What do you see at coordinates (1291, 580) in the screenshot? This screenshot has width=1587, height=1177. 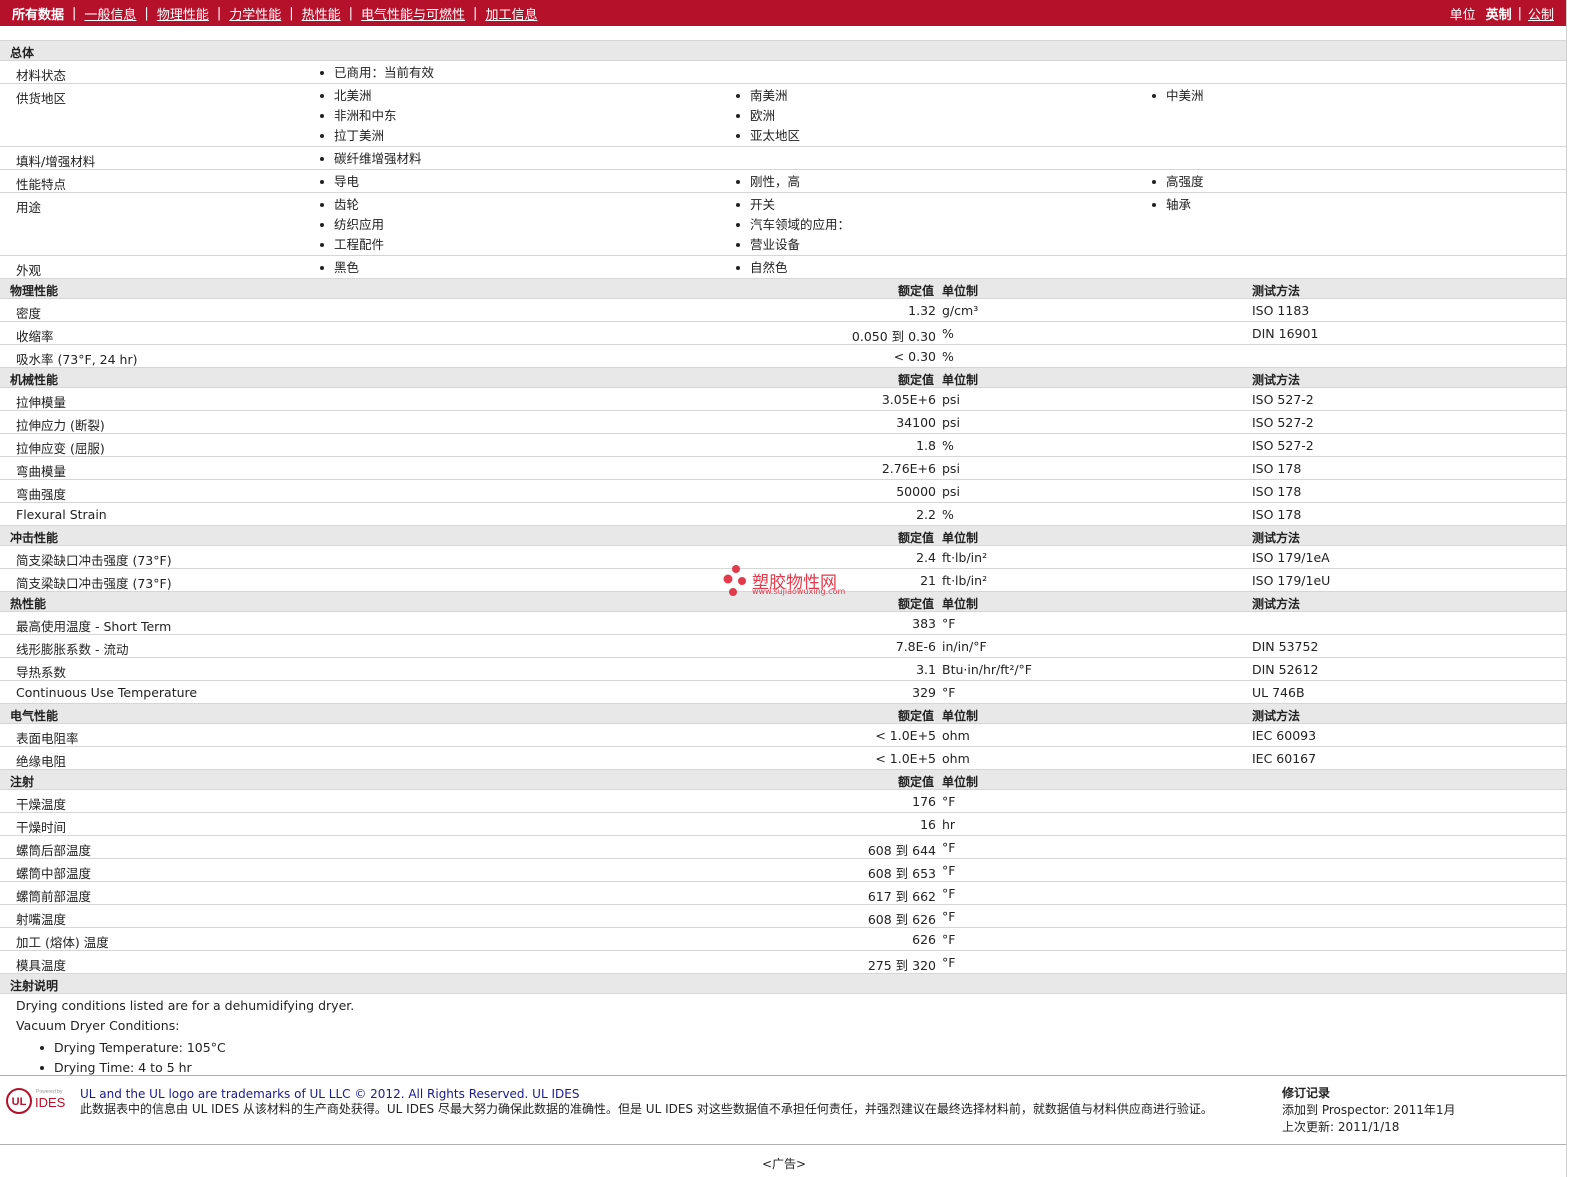 I see `property-test-method: ISO 179/1eU` at bounding box center [1291, 580].